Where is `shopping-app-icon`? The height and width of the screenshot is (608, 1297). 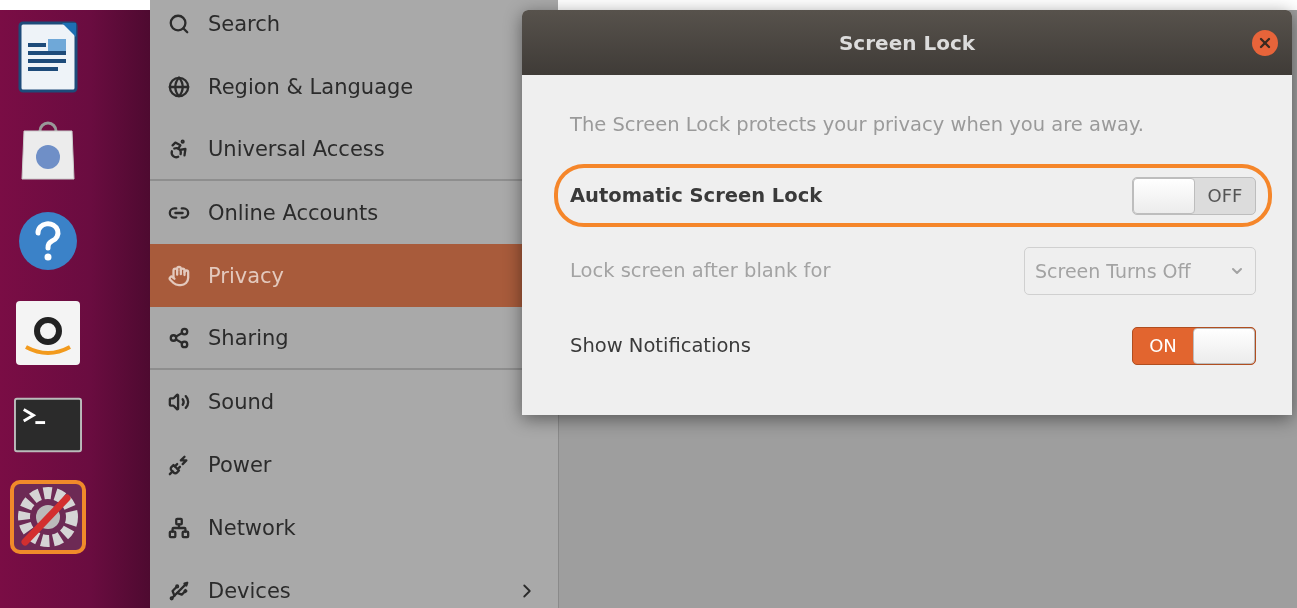 shopping-app-icon is located at coordinates (48, 333).